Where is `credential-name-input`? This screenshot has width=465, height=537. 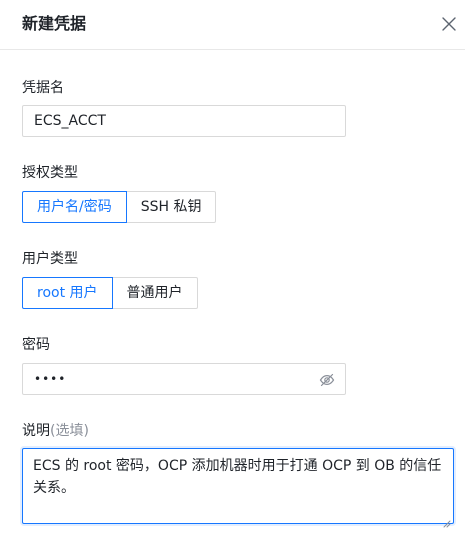
credential-name-input is located at coordinates (184, 121).